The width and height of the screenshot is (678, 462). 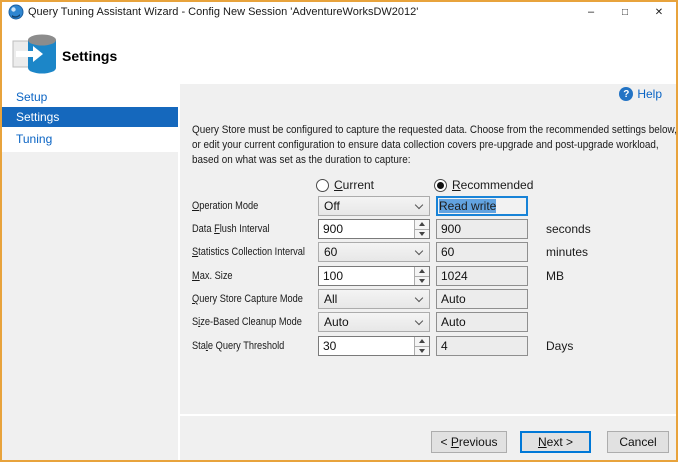 I want to click on data-flush-interval-recommended-field: 900, so click(x=482, y=229).